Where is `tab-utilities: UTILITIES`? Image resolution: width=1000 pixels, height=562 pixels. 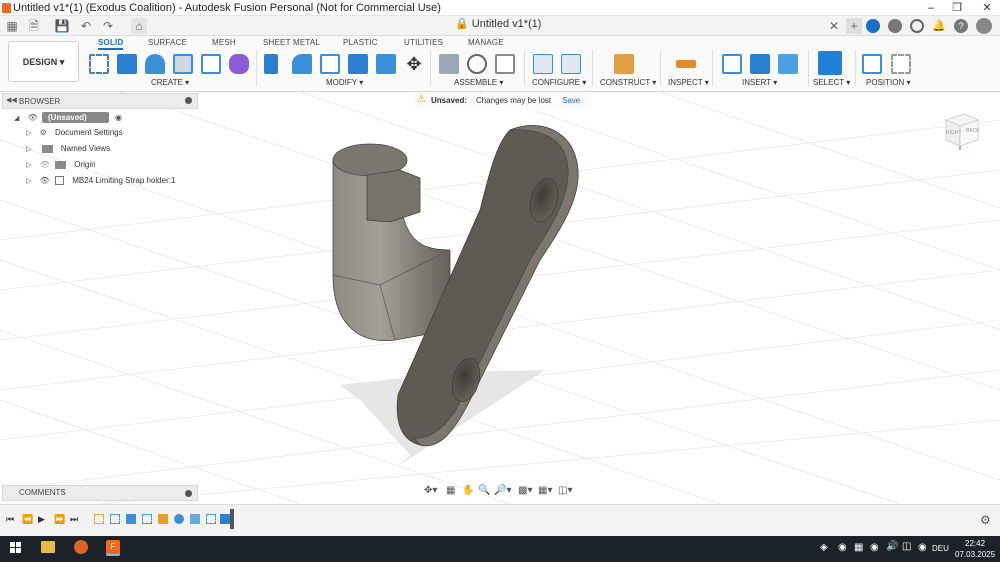
tab-utilities: UTILITIES is located at coordinates (423, 42).